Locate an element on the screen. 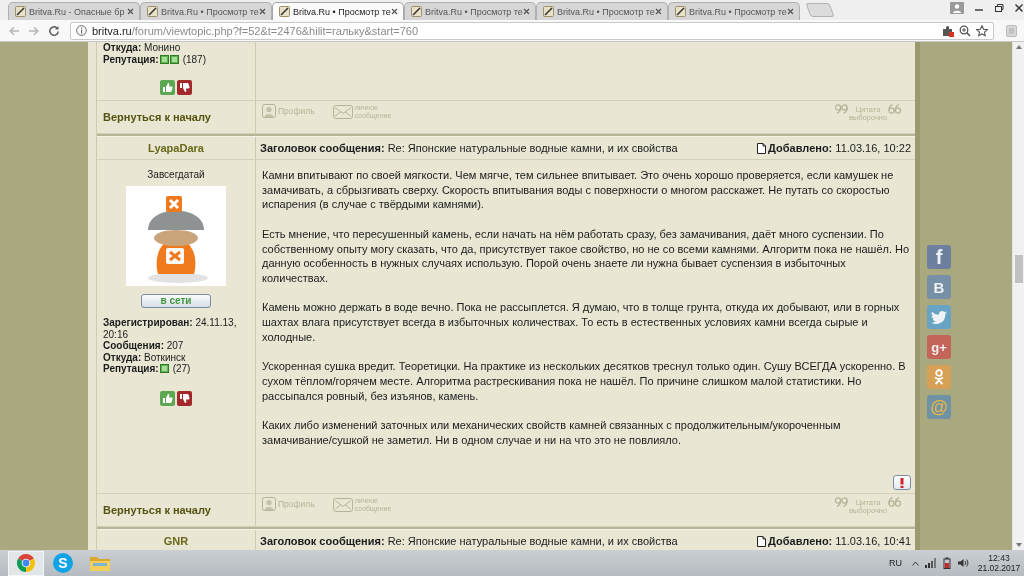  scroll-up-icon is located at coordinates (1018, 47).